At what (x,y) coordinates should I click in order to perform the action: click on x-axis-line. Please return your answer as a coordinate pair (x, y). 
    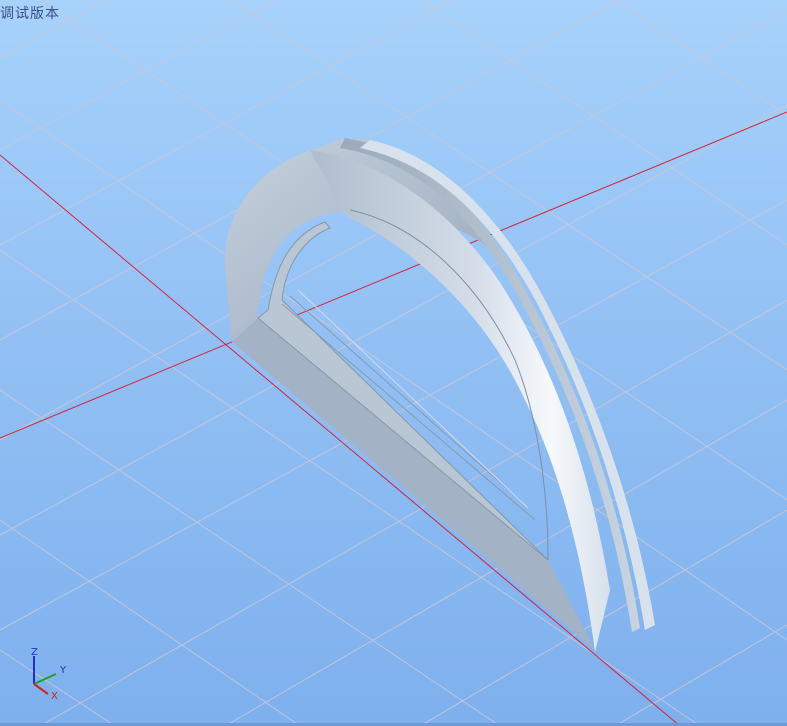
    Looking at the image, I should click on (41, 689).